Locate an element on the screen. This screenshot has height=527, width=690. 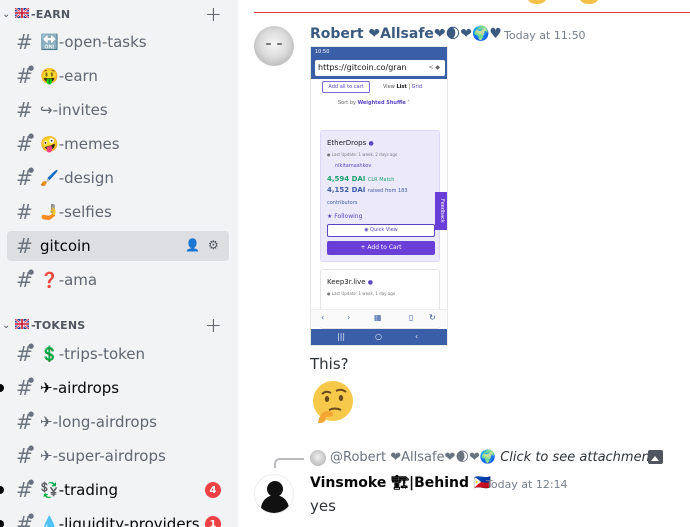
channel-name: ✈-airdrops is located at coordinates (80, 388).